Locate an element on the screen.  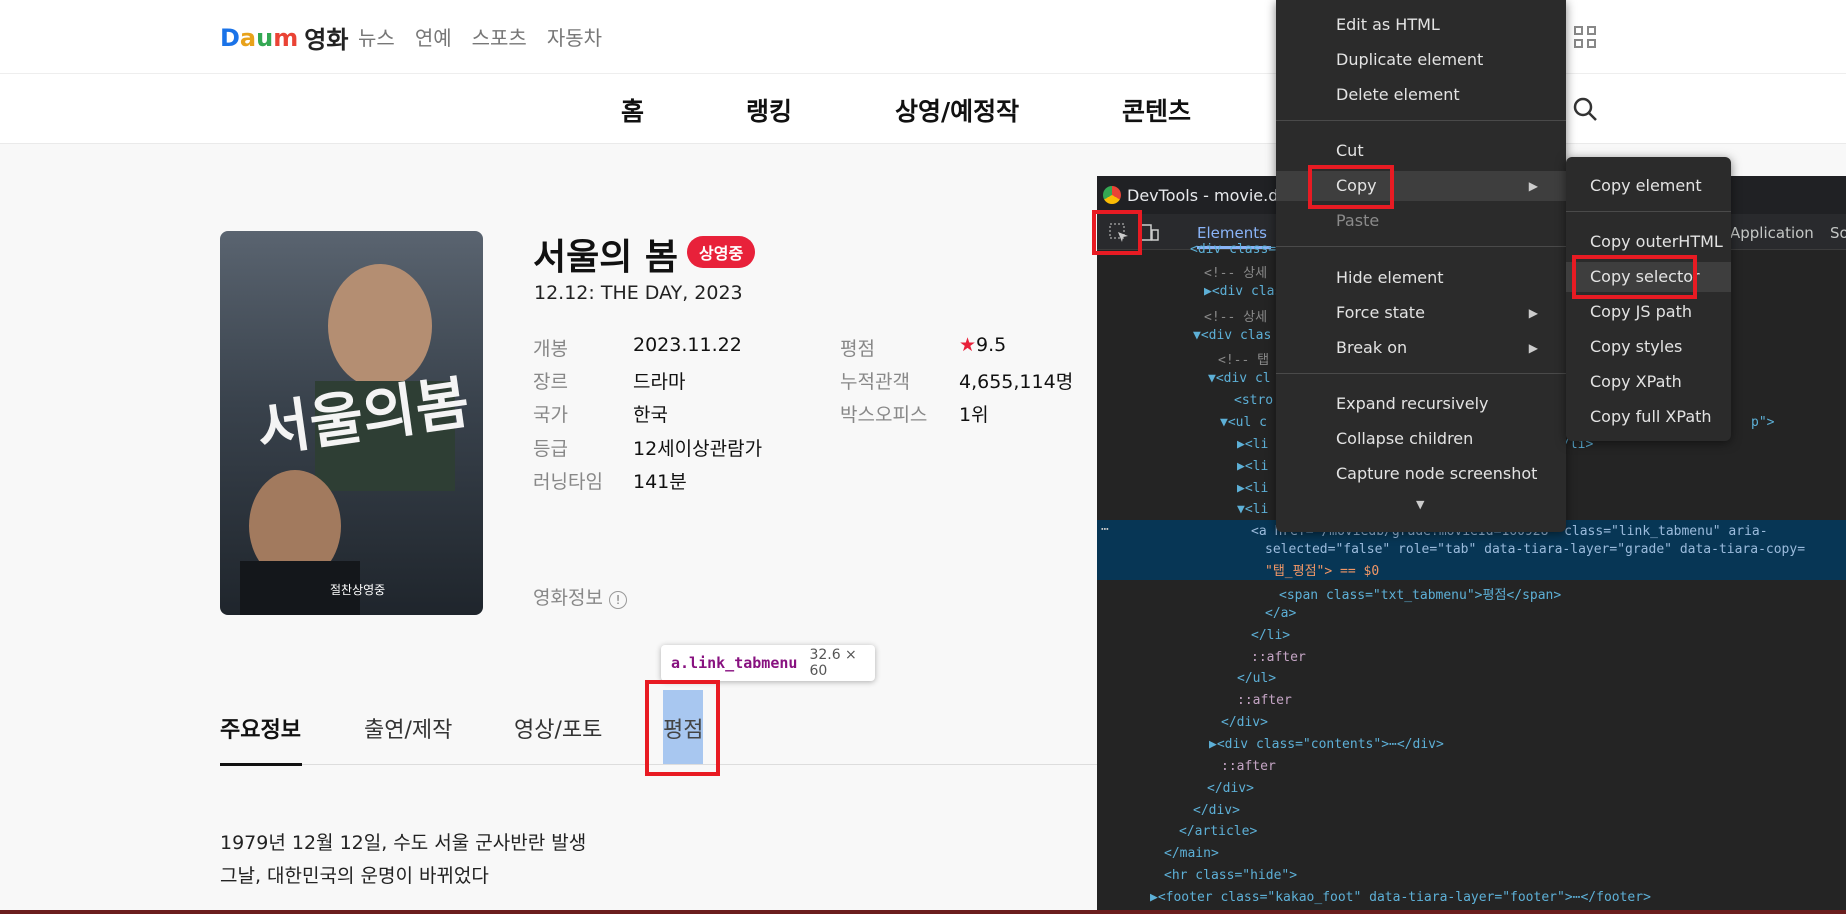
tab-cast: 출연/제작 is located at coordinates (408, 728).